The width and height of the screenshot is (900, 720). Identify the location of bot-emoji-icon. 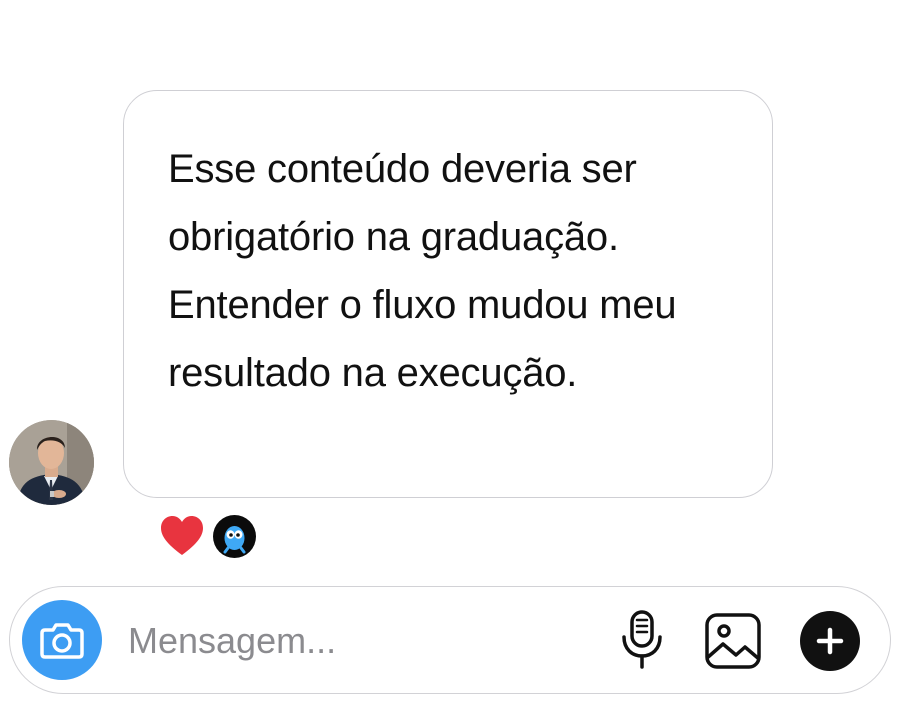
(234, 536).